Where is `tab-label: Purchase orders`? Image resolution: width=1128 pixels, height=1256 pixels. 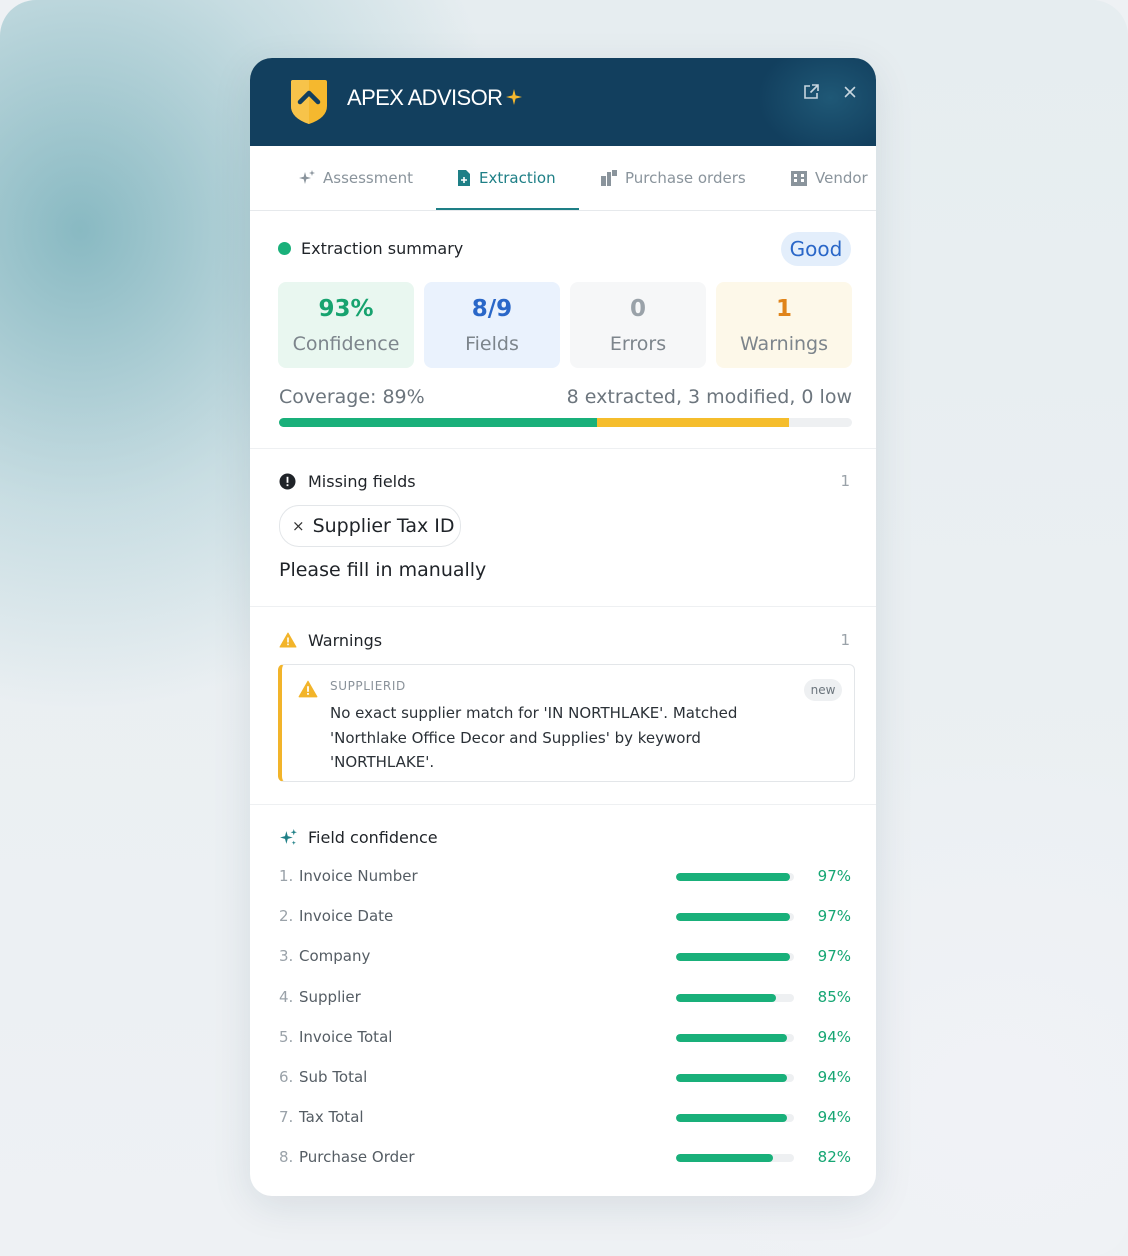
tab-label: Purchase orders is located at coordinates (685, 178).